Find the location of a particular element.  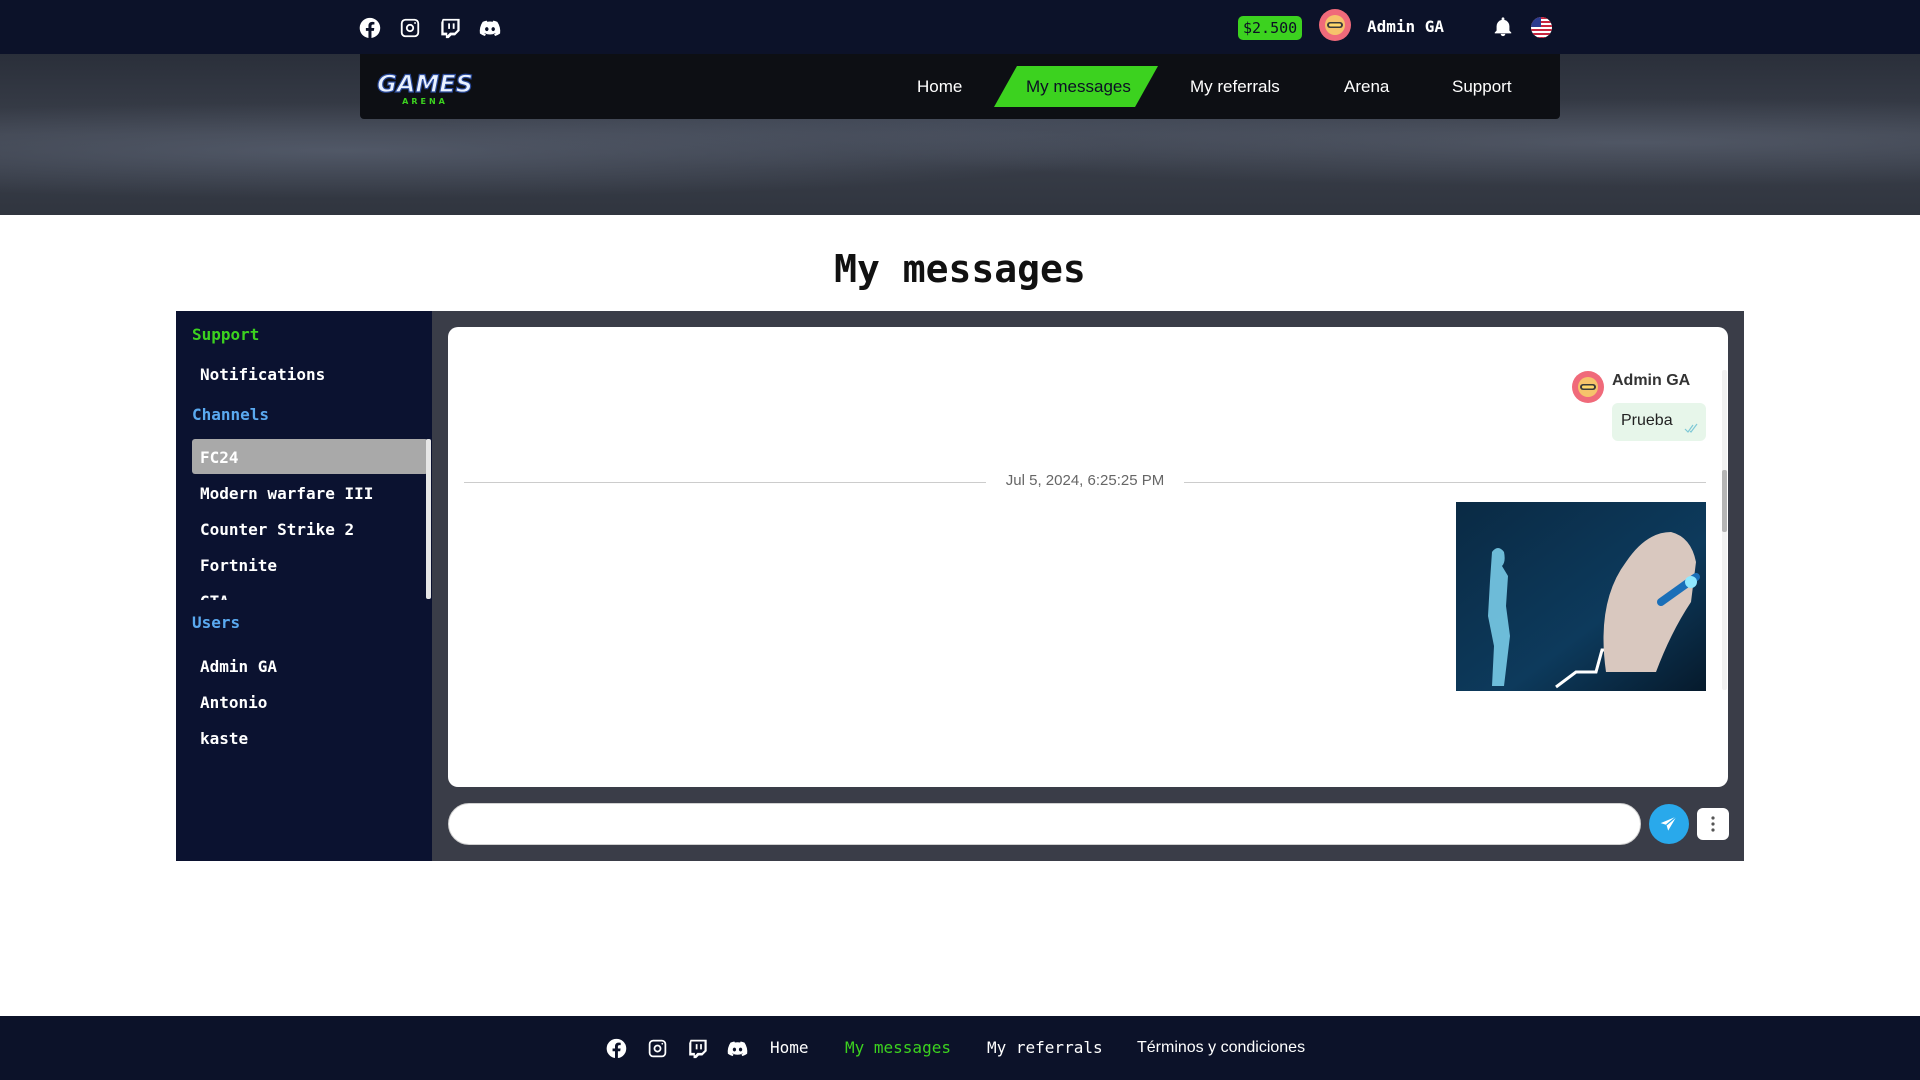

user-avatar is located at coordinates (1335, 25).